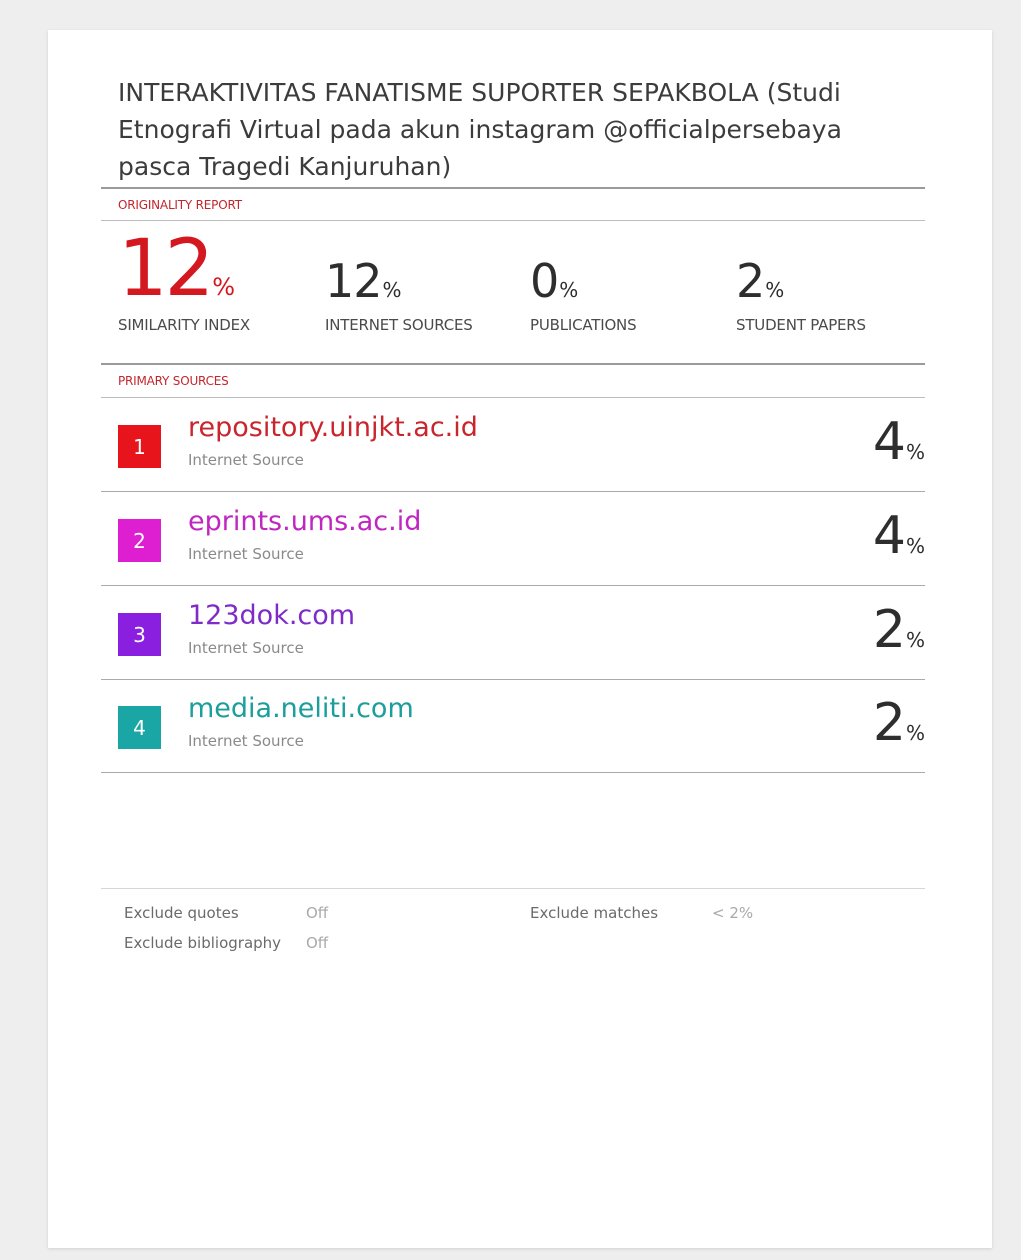 This screenshot has width=1021, height=1260. What do you see at coordinates (544, 281) in the screenshot?
I see `publications-value: 0` at bounding box center [544, 281].